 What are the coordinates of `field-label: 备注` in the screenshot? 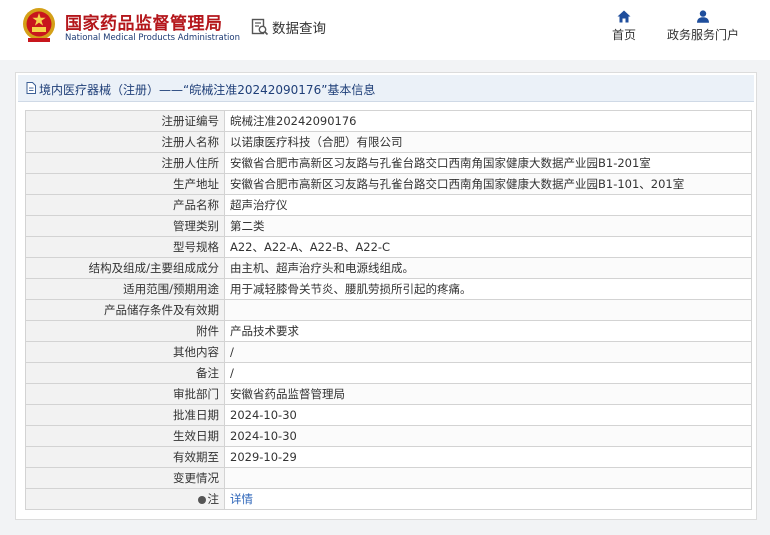 It's located at (125, 373).